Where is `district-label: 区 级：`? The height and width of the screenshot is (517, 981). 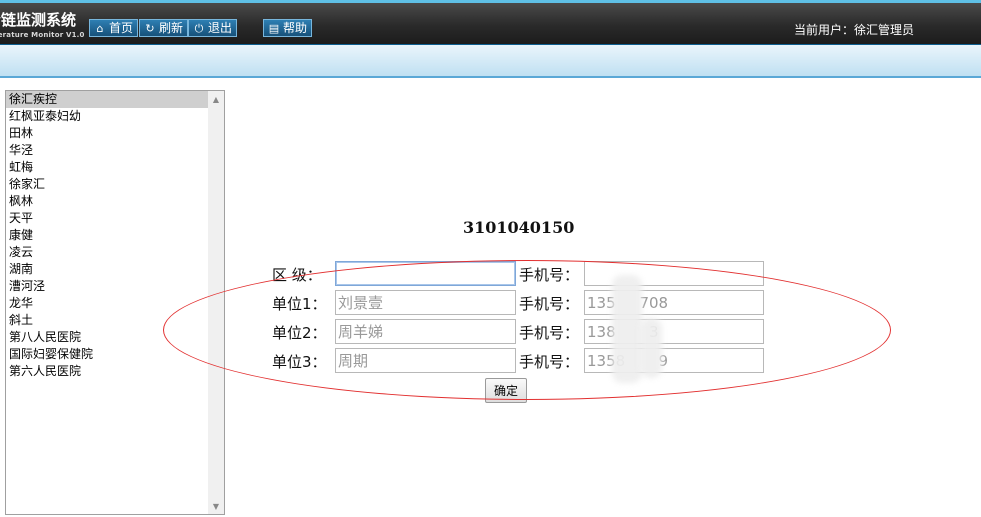 district-label: 区 级： is located at coordinates (297, 275).